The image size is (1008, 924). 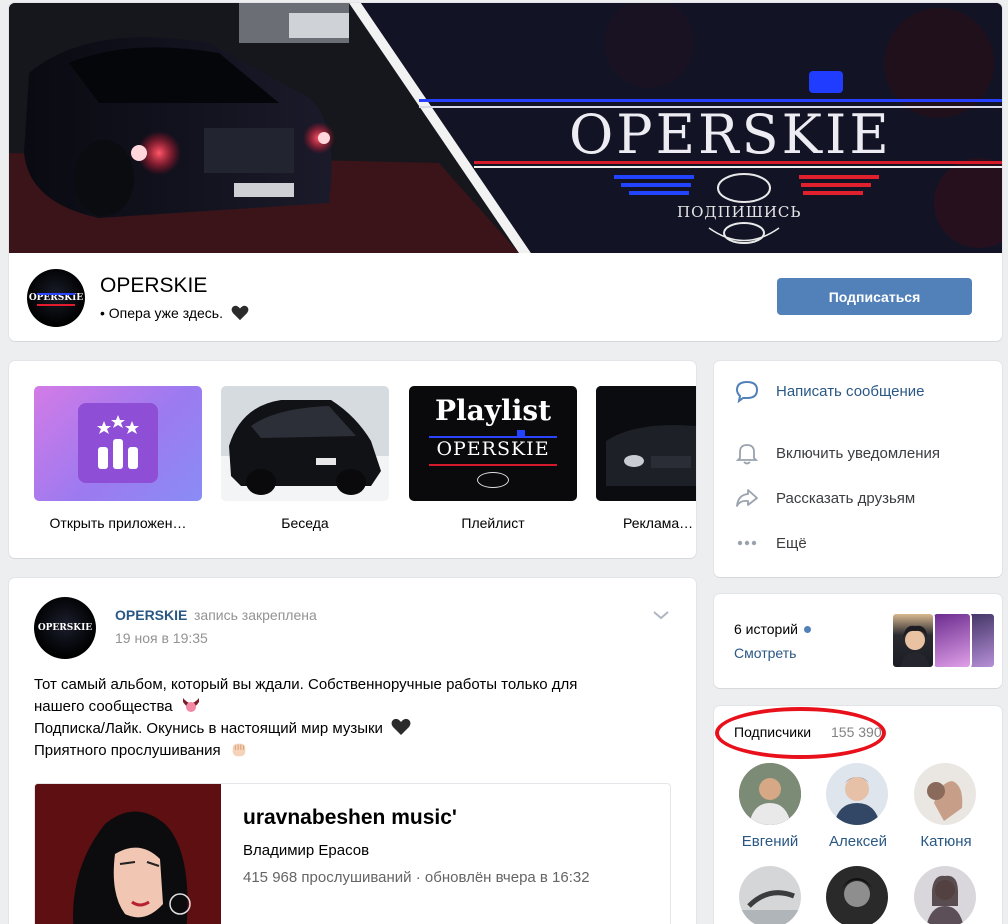 I want to click on write-message-label: Написать сообщение, so click(x=850, y=391).